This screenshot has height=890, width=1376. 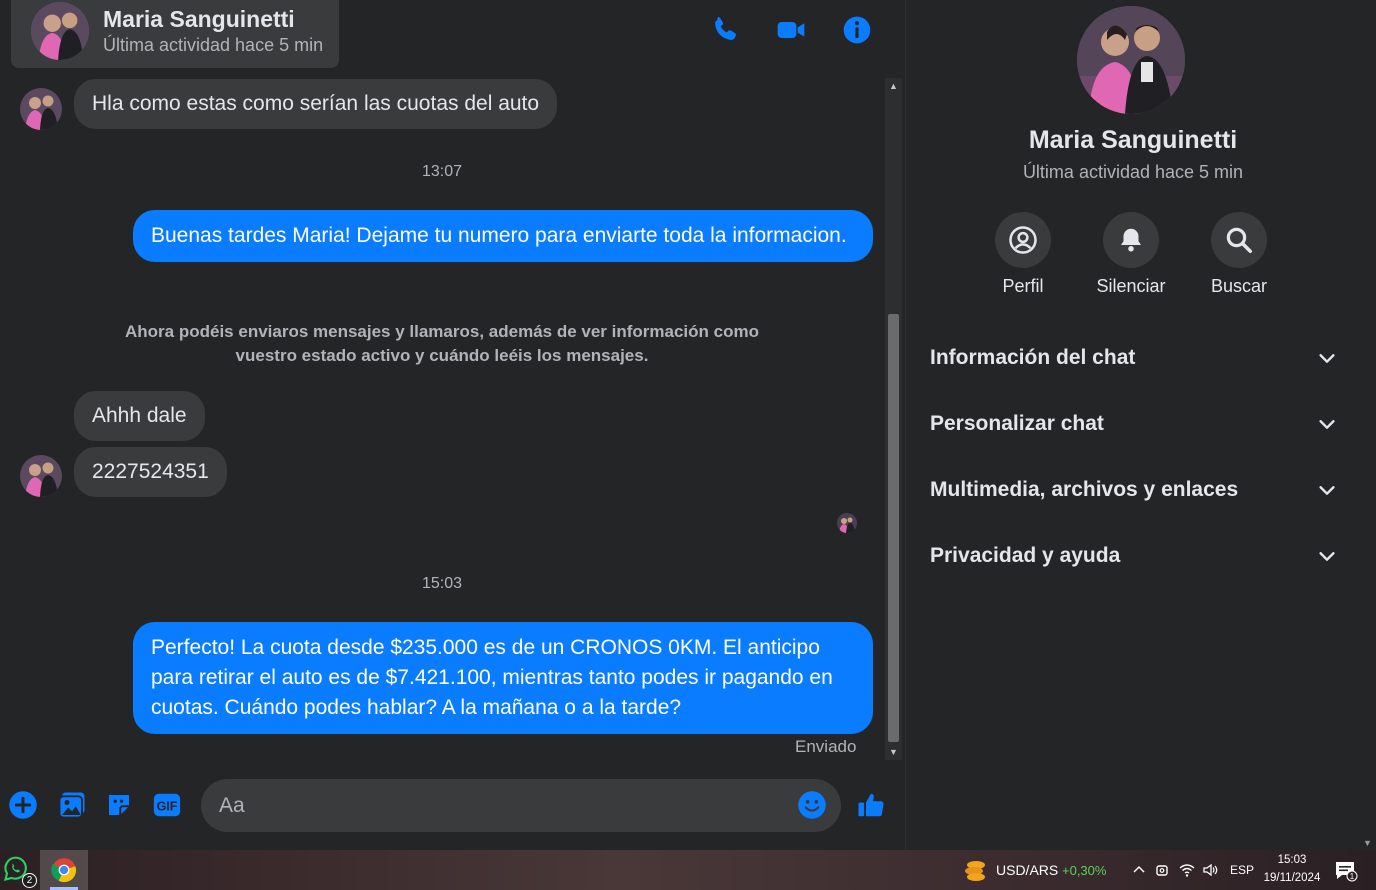 I want to click on scroll-thumb, so click(x=893, y=528).